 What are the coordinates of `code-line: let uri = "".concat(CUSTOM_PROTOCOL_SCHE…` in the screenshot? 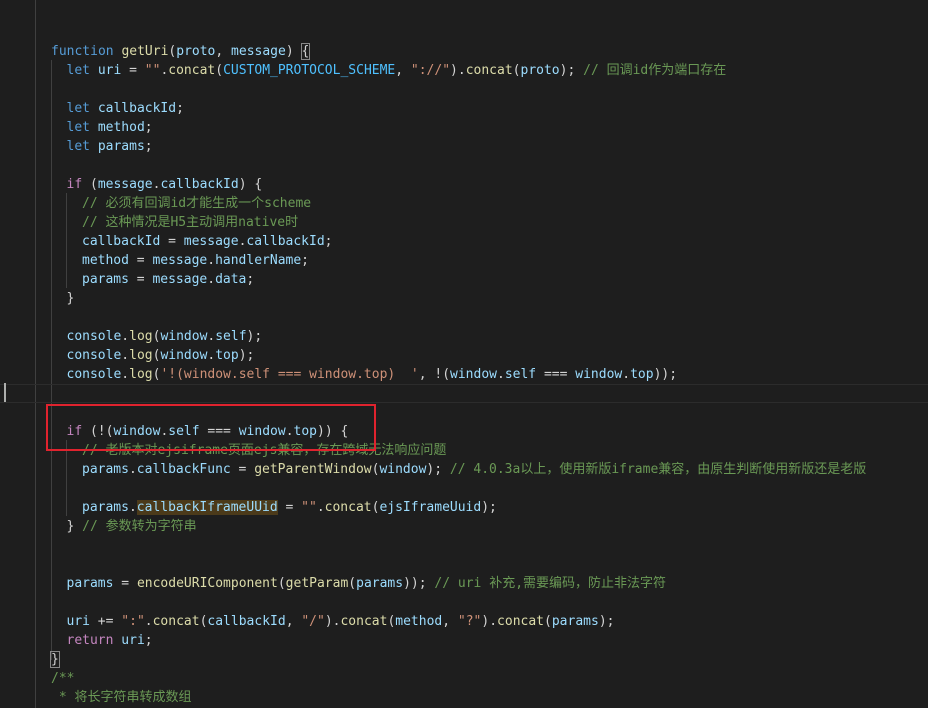 It's located at (464, 70).